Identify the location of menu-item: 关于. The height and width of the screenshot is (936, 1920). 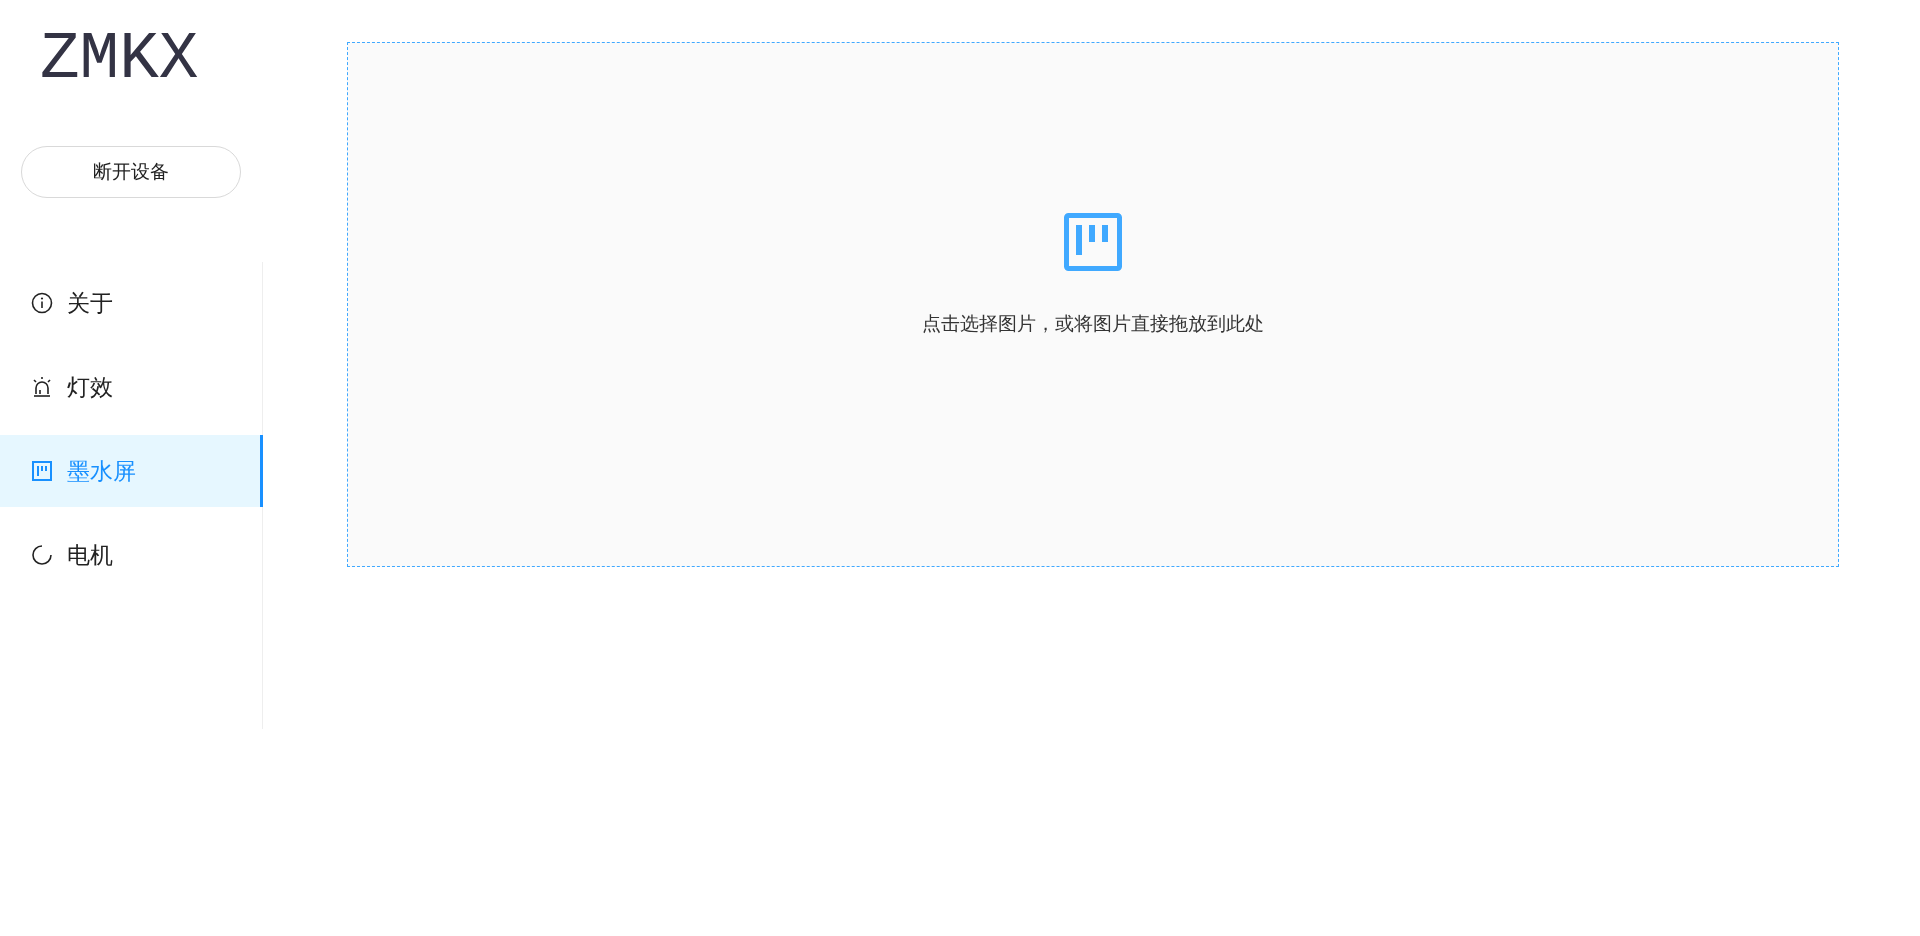
(131, 303).